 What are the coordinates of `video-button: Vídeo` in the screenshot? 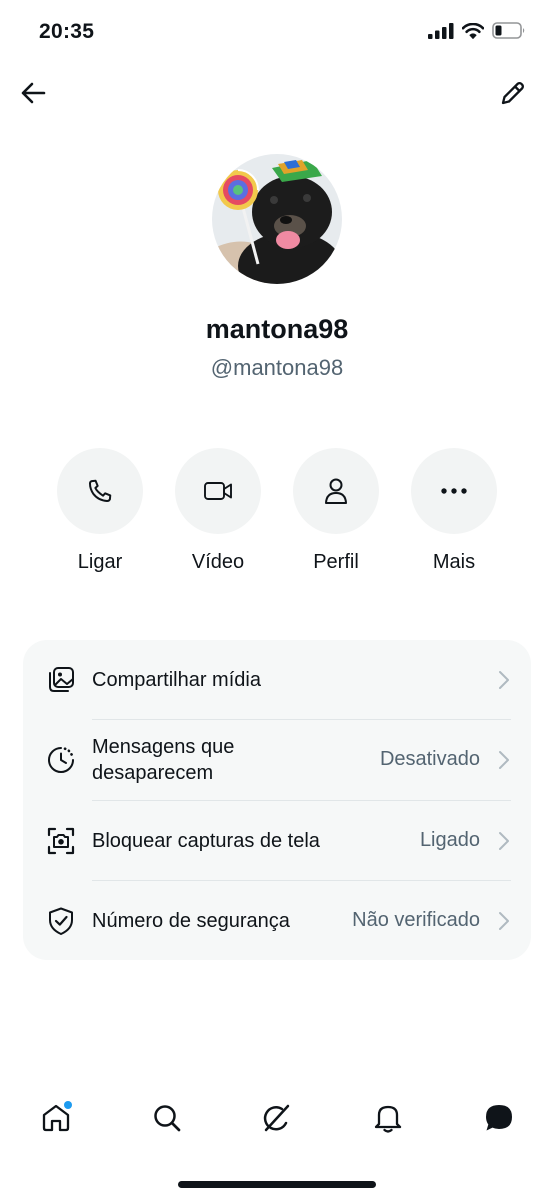 It's located at (218, 511).